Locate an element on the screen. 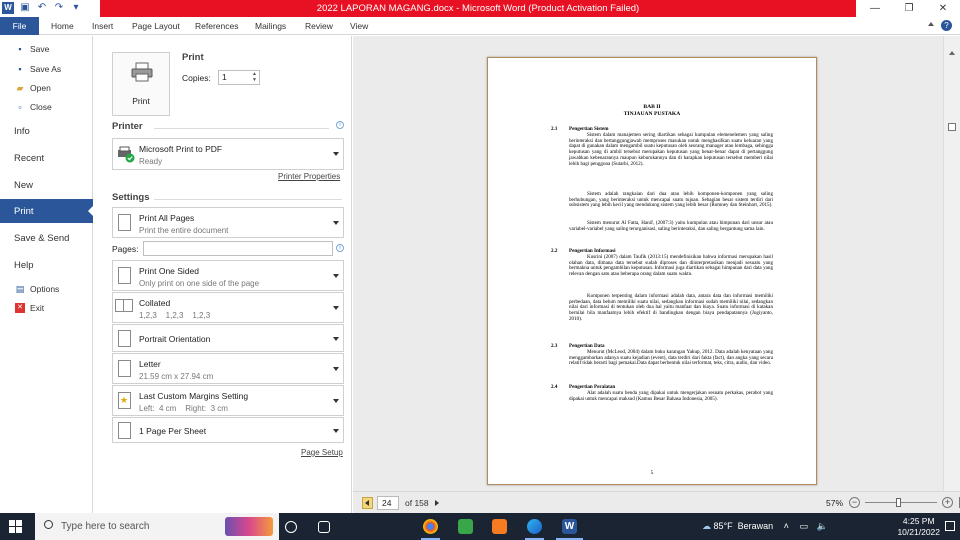  windows-start-icon is located at coordinates (15, 526).